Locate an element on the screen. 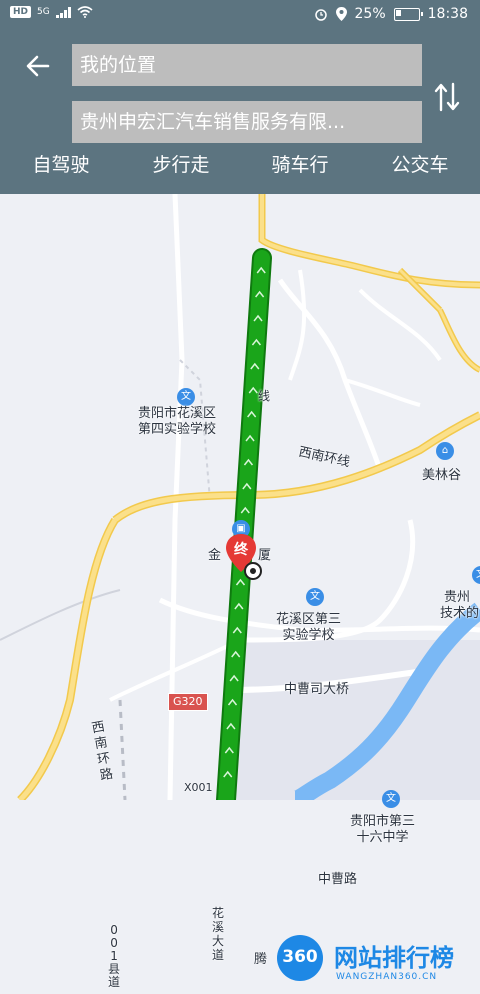 Image resolution: width=480 pixels, height=994 pixels. label-school3: 花溪区第三 实验学校 is located at coordinates (309, 627).